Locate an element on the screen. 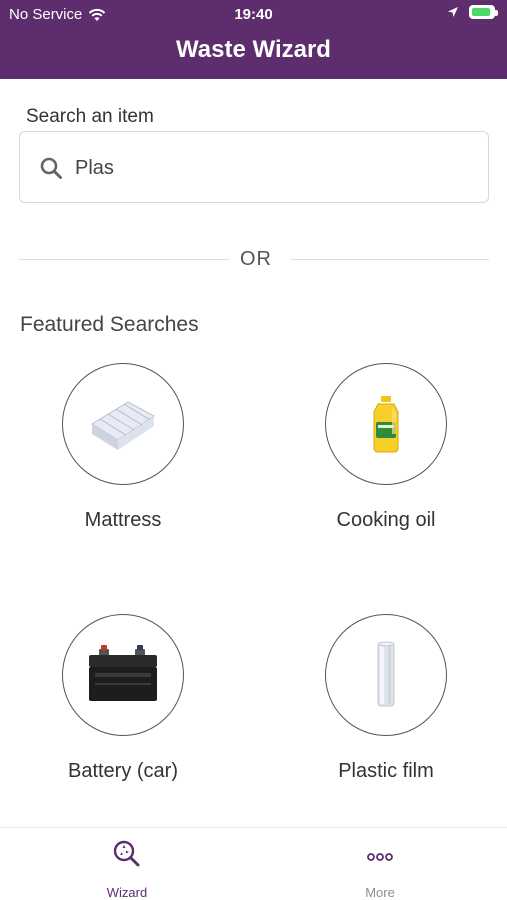 The image size is (507, 900). featured-item-mattress: Mattress is located at coordinates (123, 447).